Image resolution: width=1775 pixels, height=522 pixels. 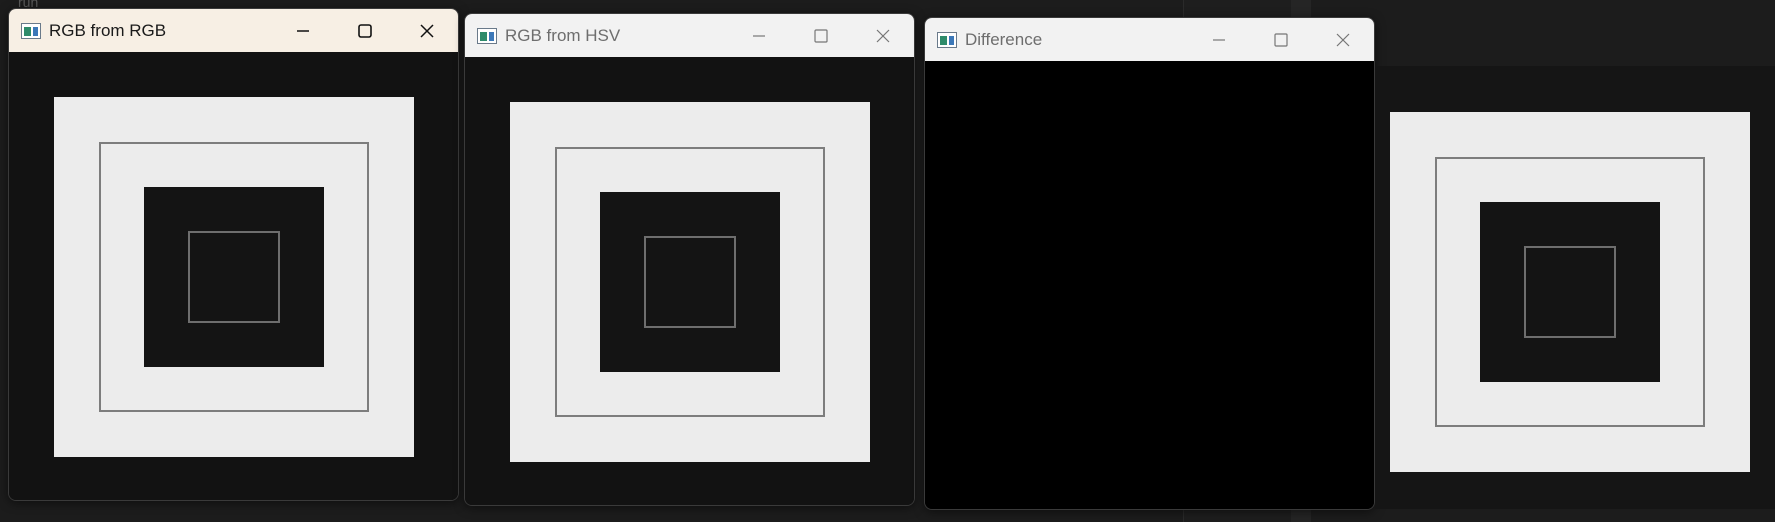 I want to click on window-title: Difference, so click(x=1004, y=39).